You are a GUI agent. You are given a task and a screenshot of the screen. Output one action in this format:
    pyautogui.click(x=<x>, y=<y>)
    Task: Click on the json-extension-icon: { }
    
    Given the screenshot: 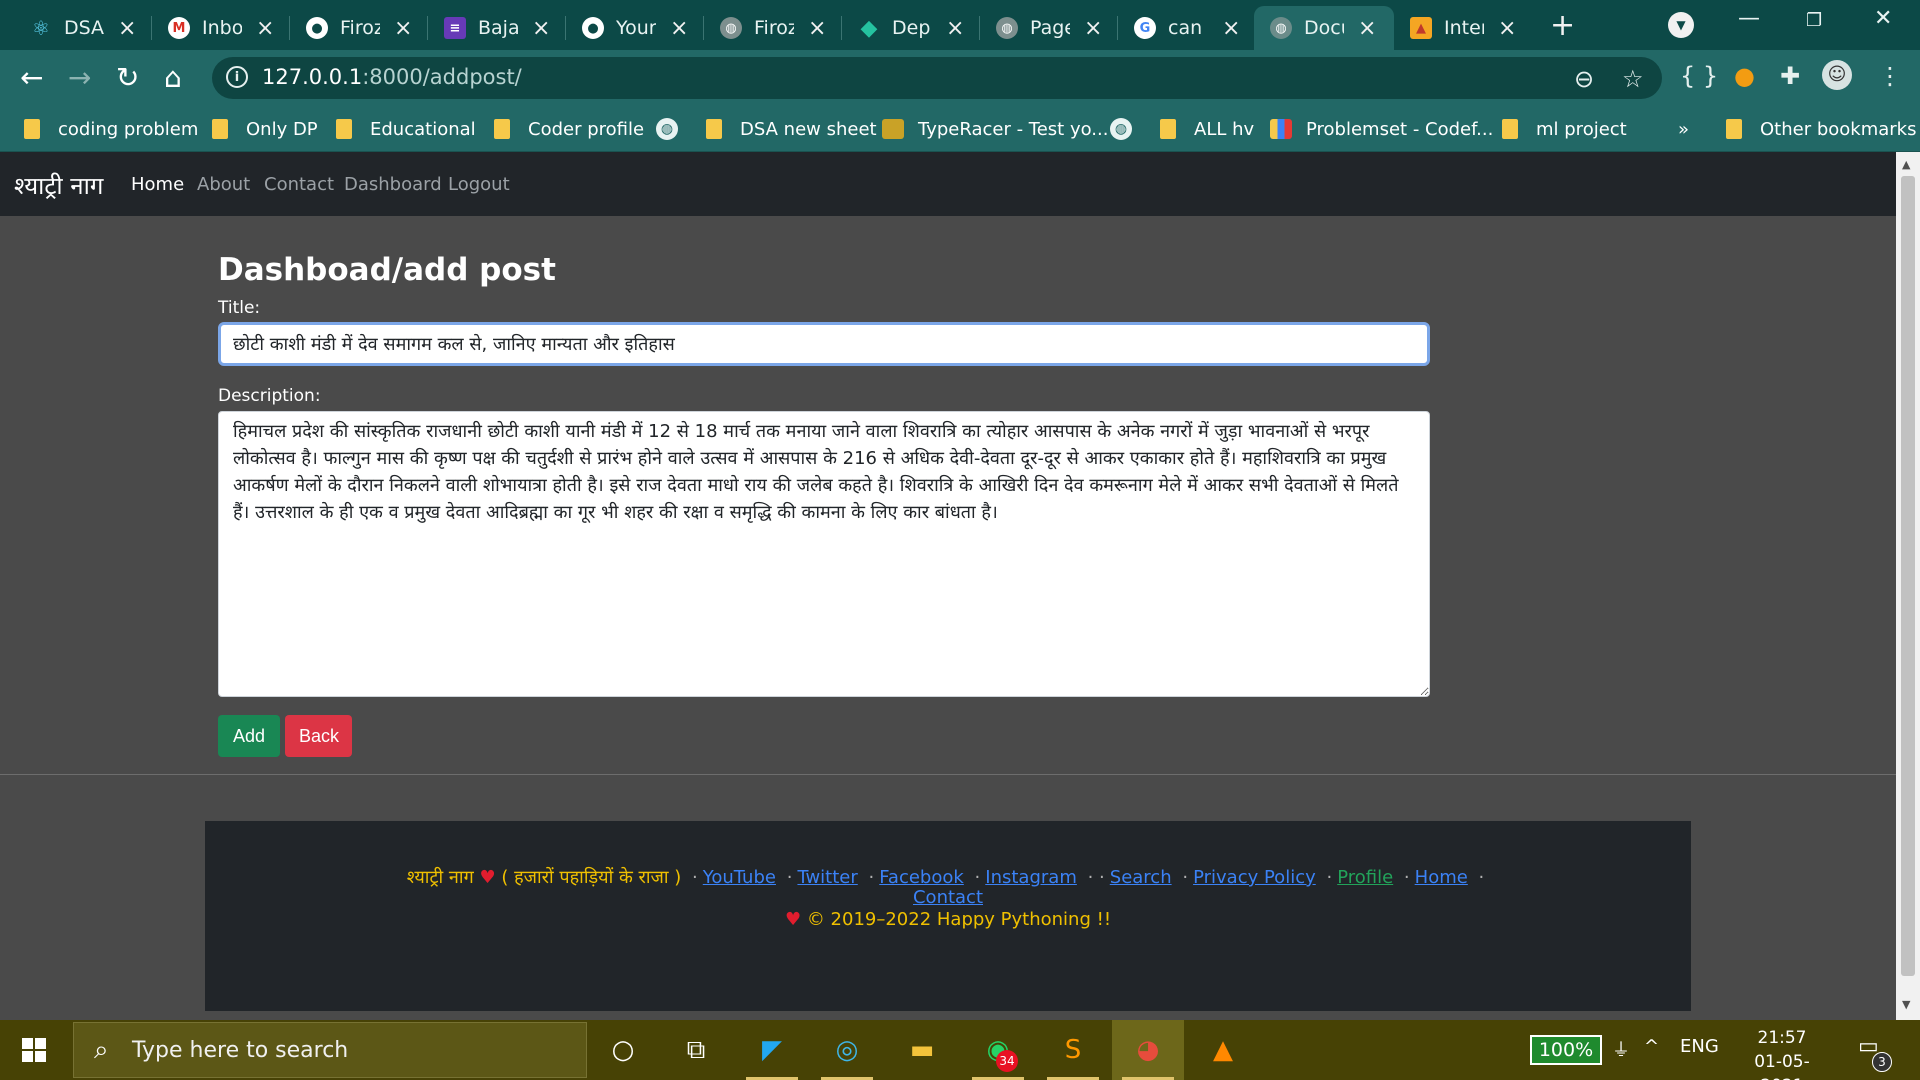 What is the action you would take?
    pyautogui.click(x=1699, y=76)
    